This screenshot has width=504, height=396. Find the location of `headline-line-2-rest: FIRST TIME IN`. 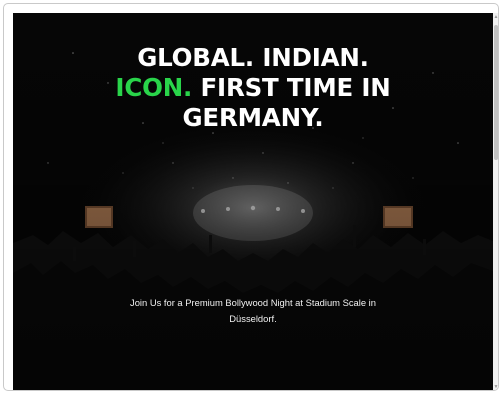

headline-line-2-rest: FIRST TIME IN is located at coordinates (291, 87).